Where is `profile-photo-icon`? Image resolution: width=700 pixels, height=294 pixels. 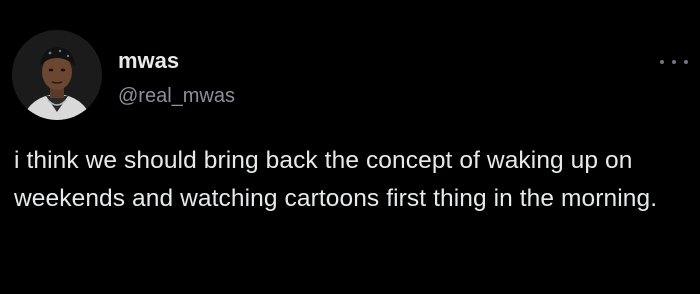
profile-photo-icon is located at coordinates (57, 75).